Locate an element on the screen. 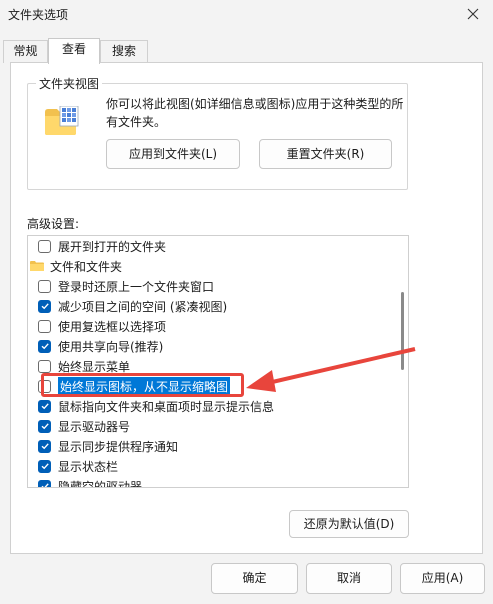 The height and width of the screenshot is (604, 493). folder-icon is located at coordinates (37, 266).